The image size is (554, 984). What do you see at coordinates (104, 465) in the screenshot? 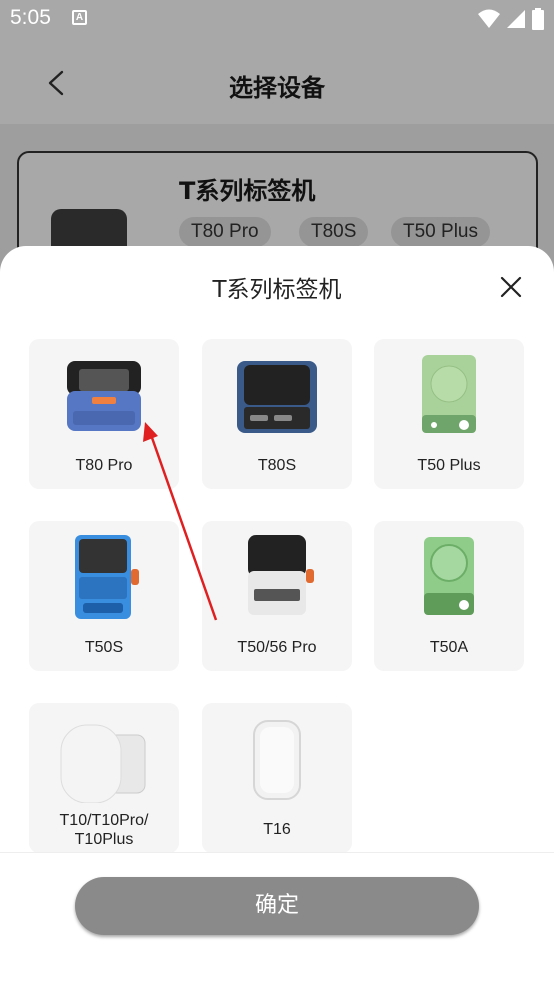
I see `device-label: T80 Pro` at bounding box center [104, 465].